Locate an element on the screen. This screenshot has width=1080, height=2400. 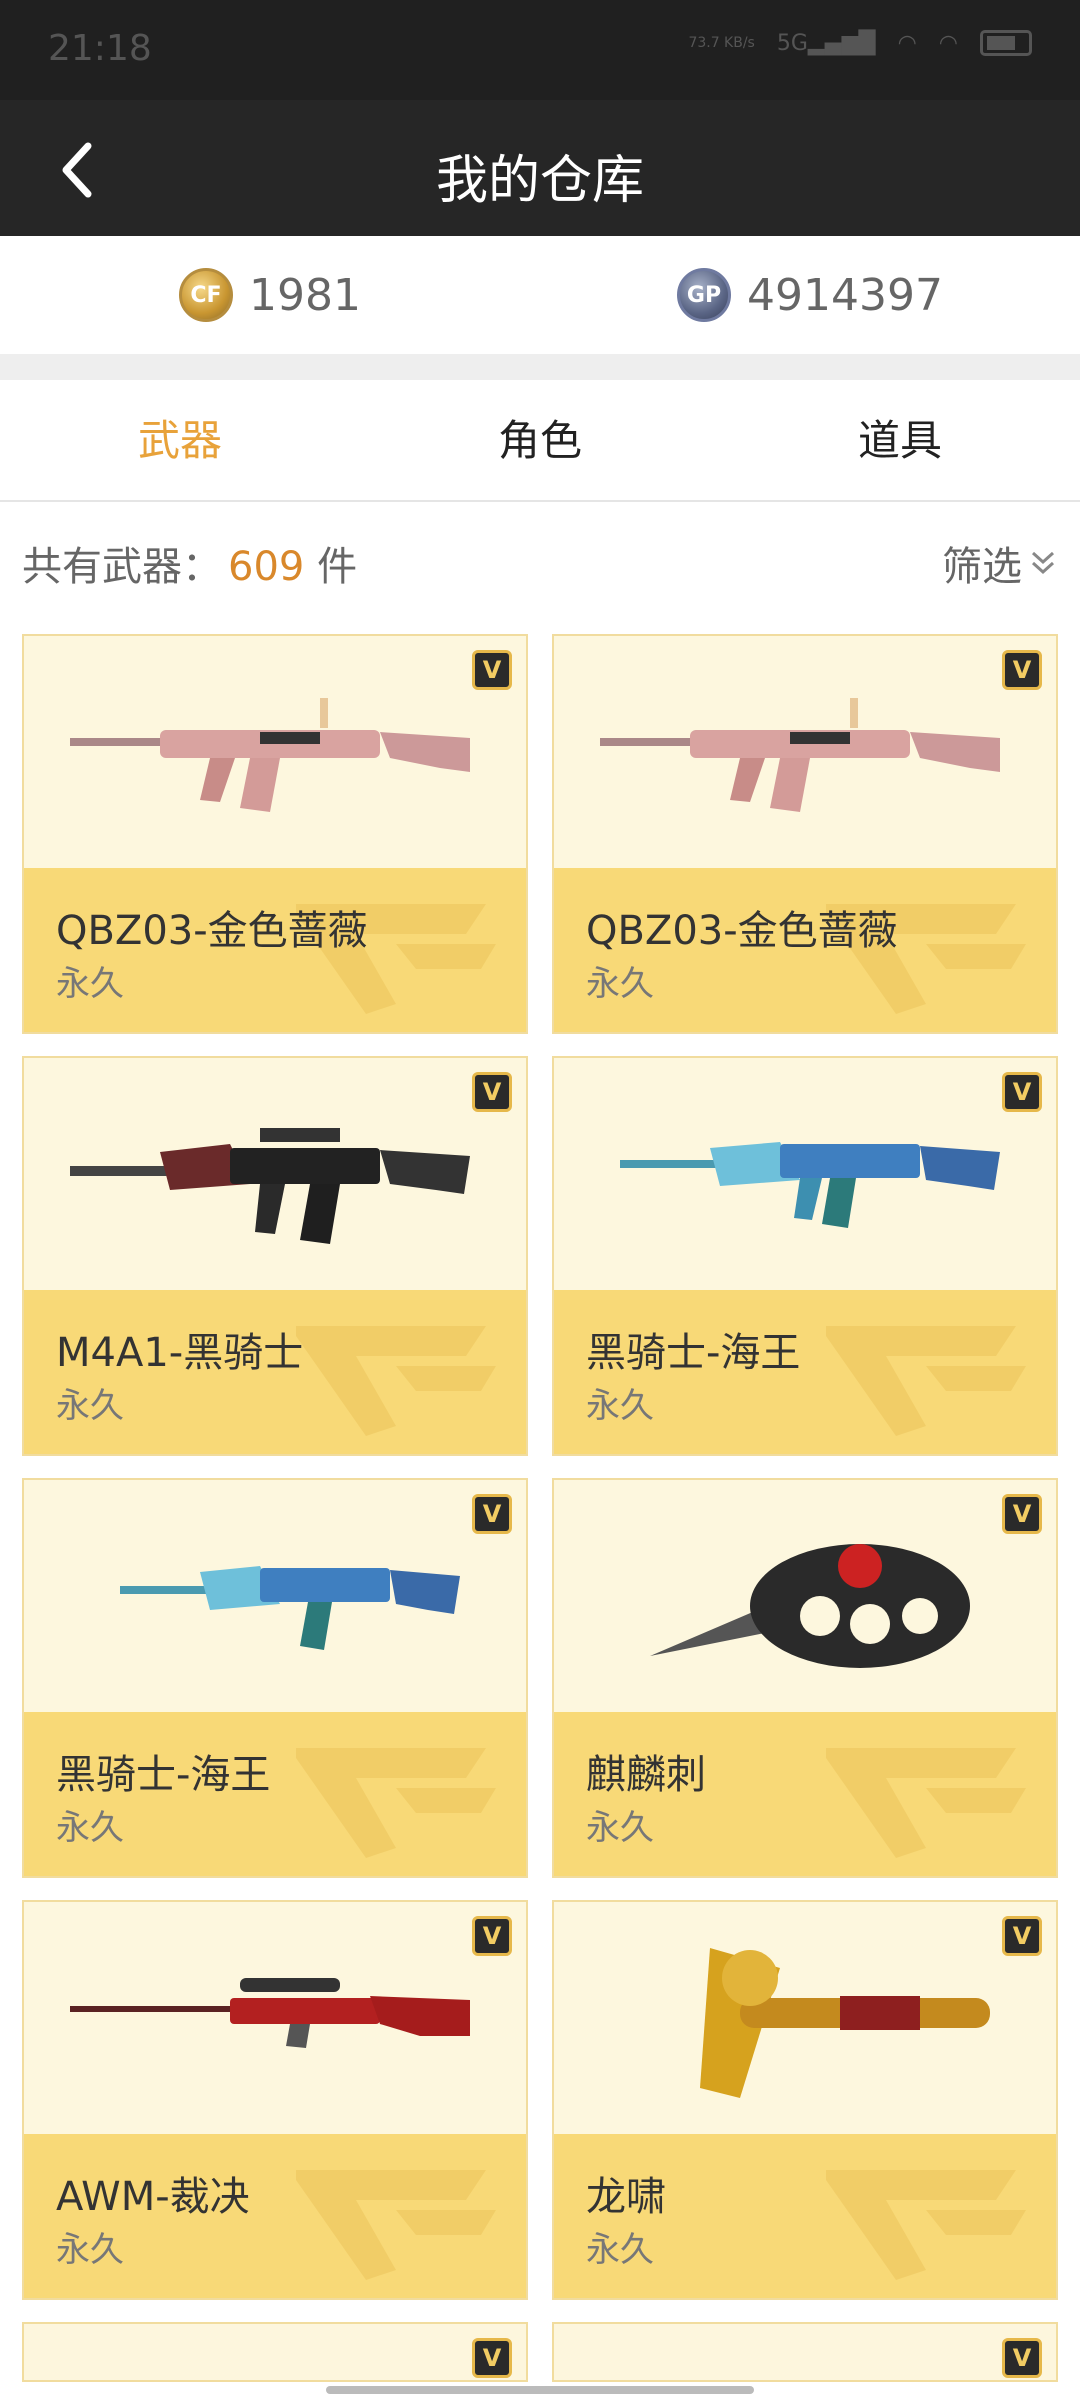
battery-icon is located at coordinates (1006, 43).